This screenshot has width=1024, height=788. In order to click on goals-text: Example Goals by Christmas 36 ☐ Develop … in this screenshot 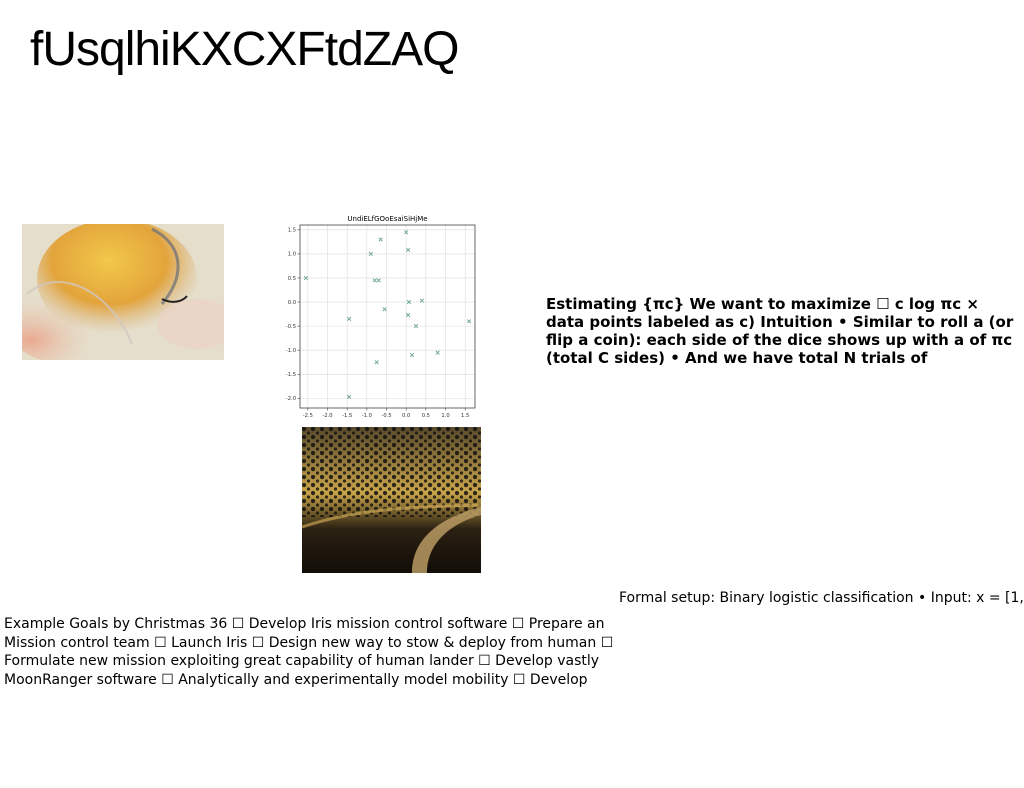, I will do `click(309, 652)`.